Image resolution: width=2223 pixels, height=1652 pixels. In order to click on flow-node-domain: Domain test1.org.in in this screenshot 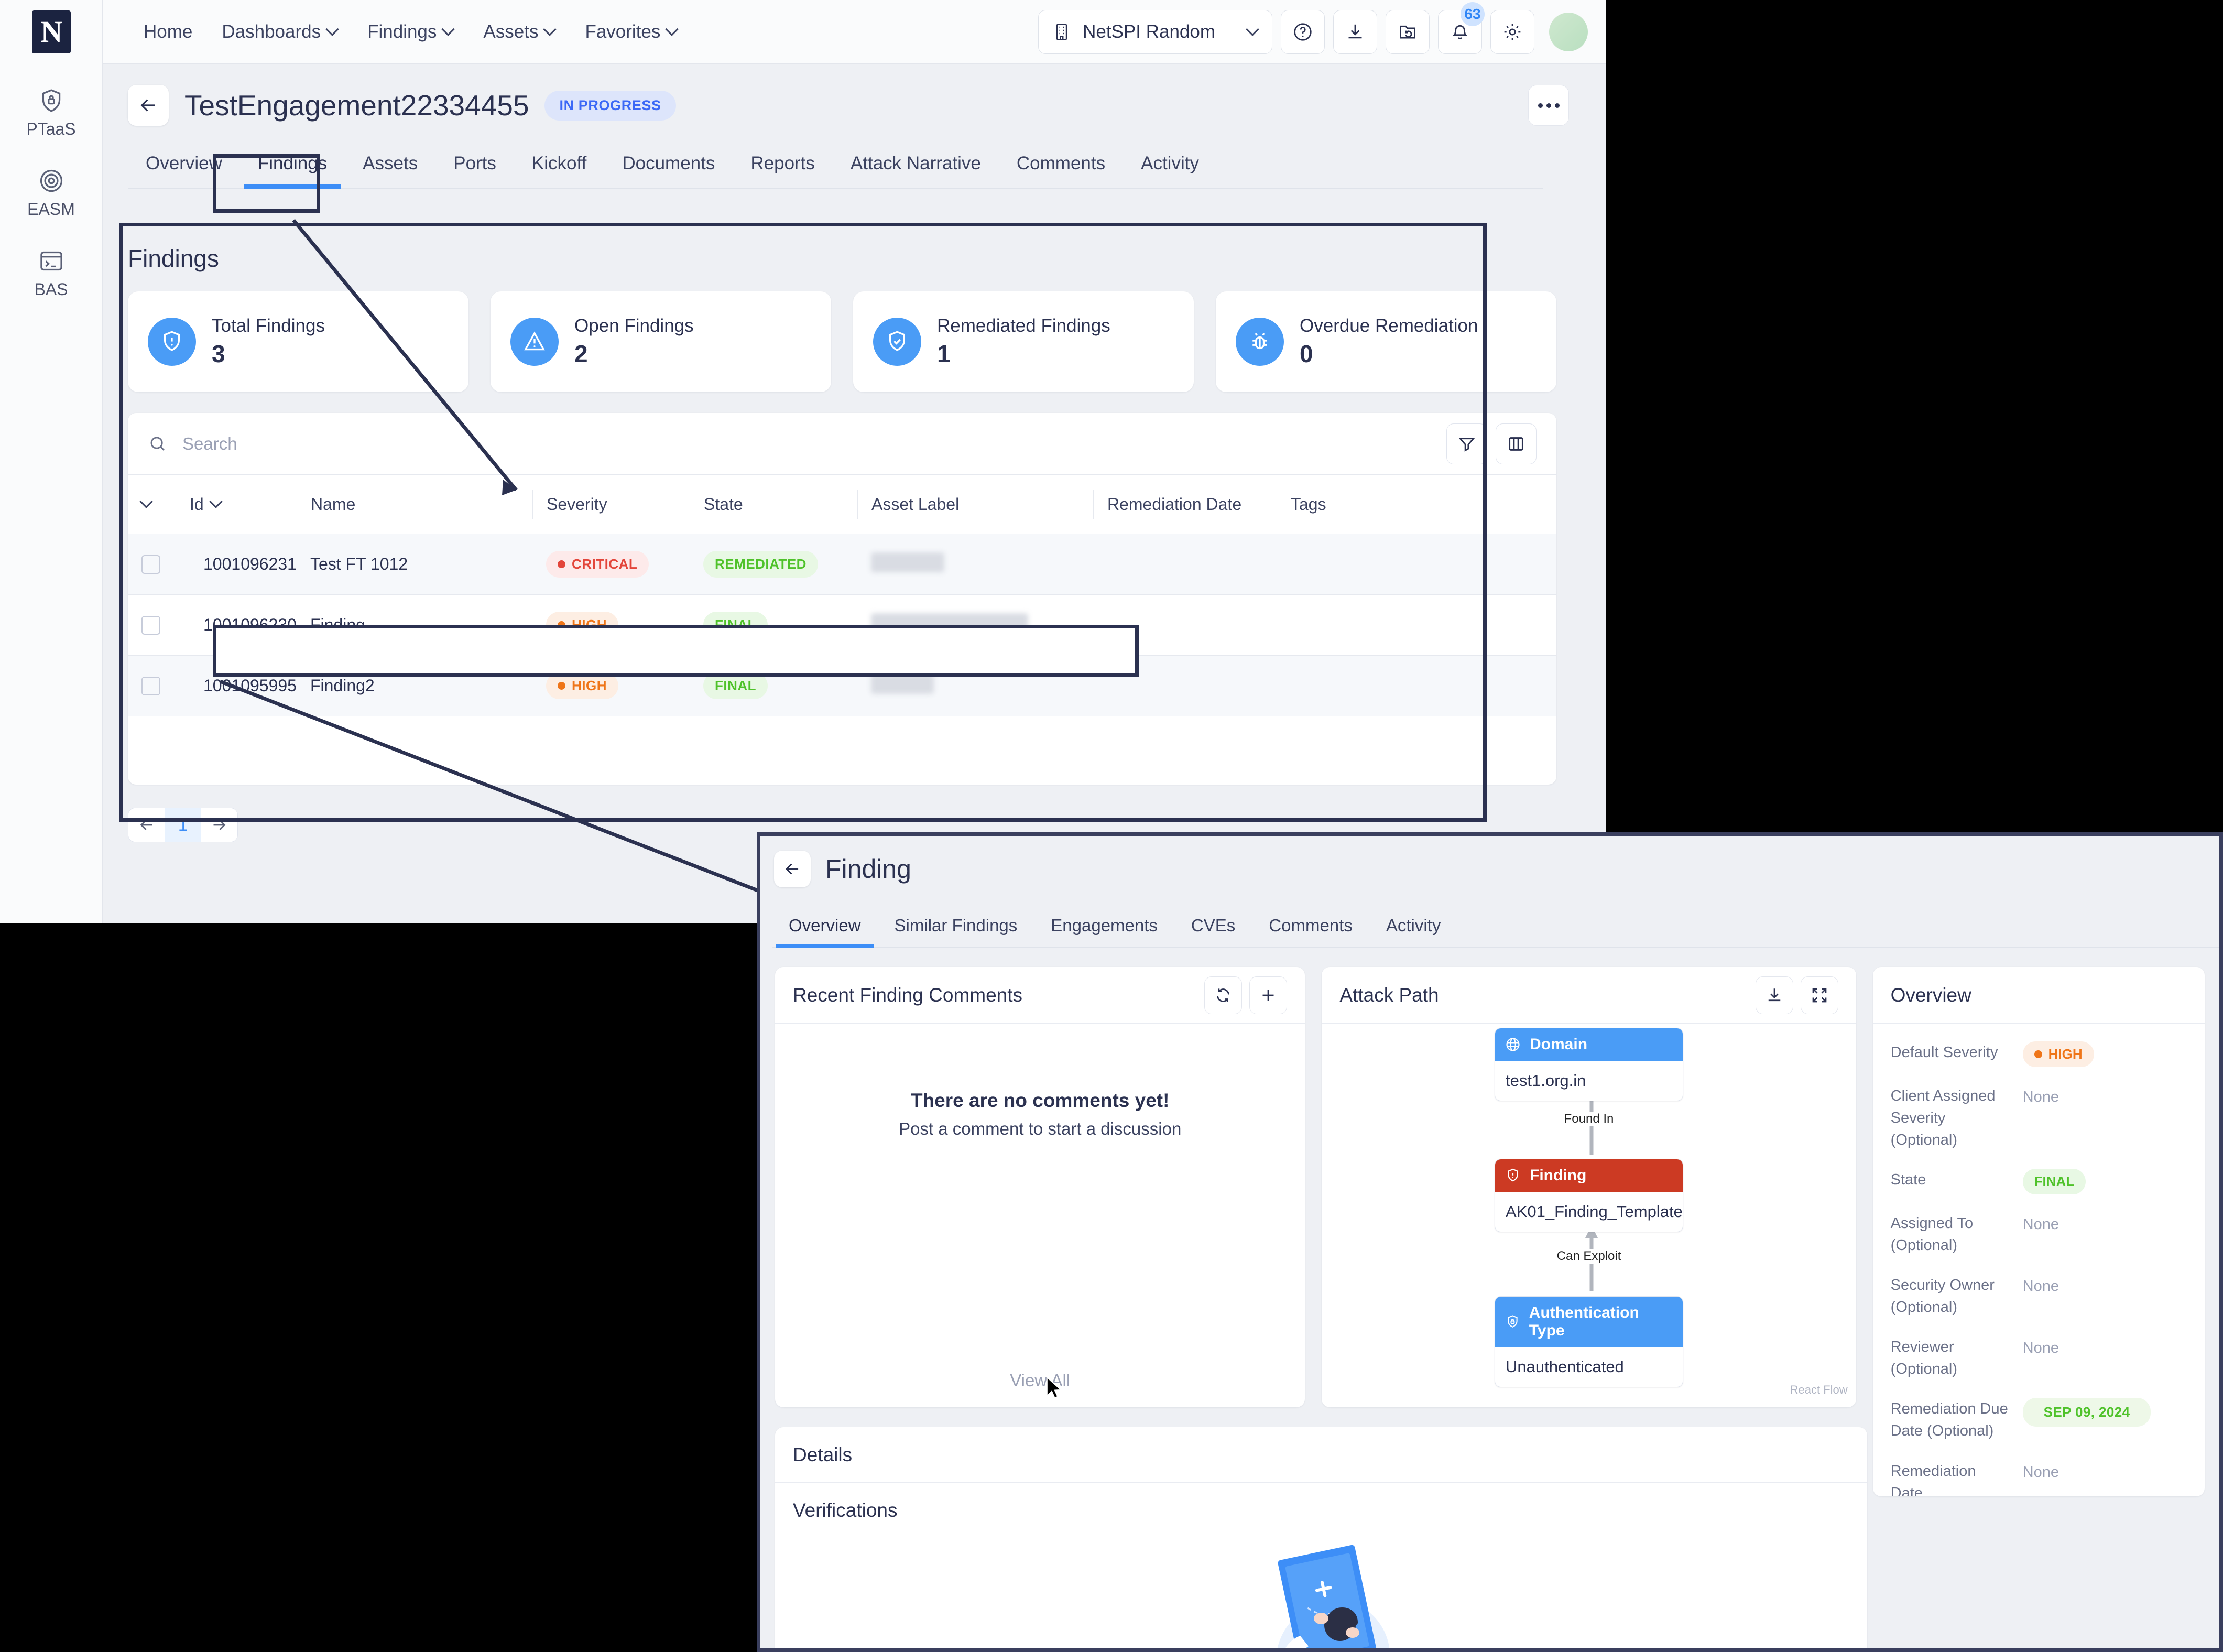, I will do `click(1589, 1064)`.